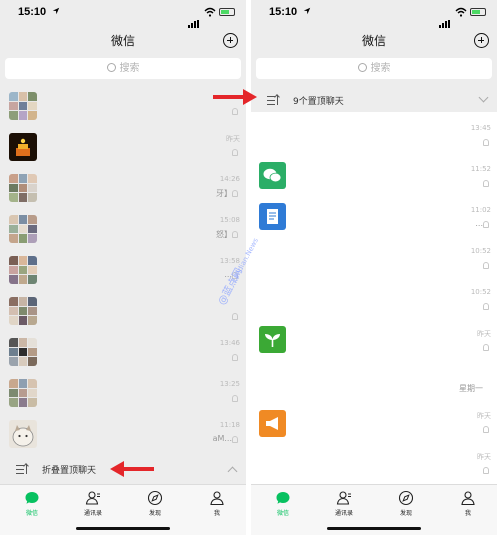  I want to click on chat-time: 13:45, so click(480, 128).